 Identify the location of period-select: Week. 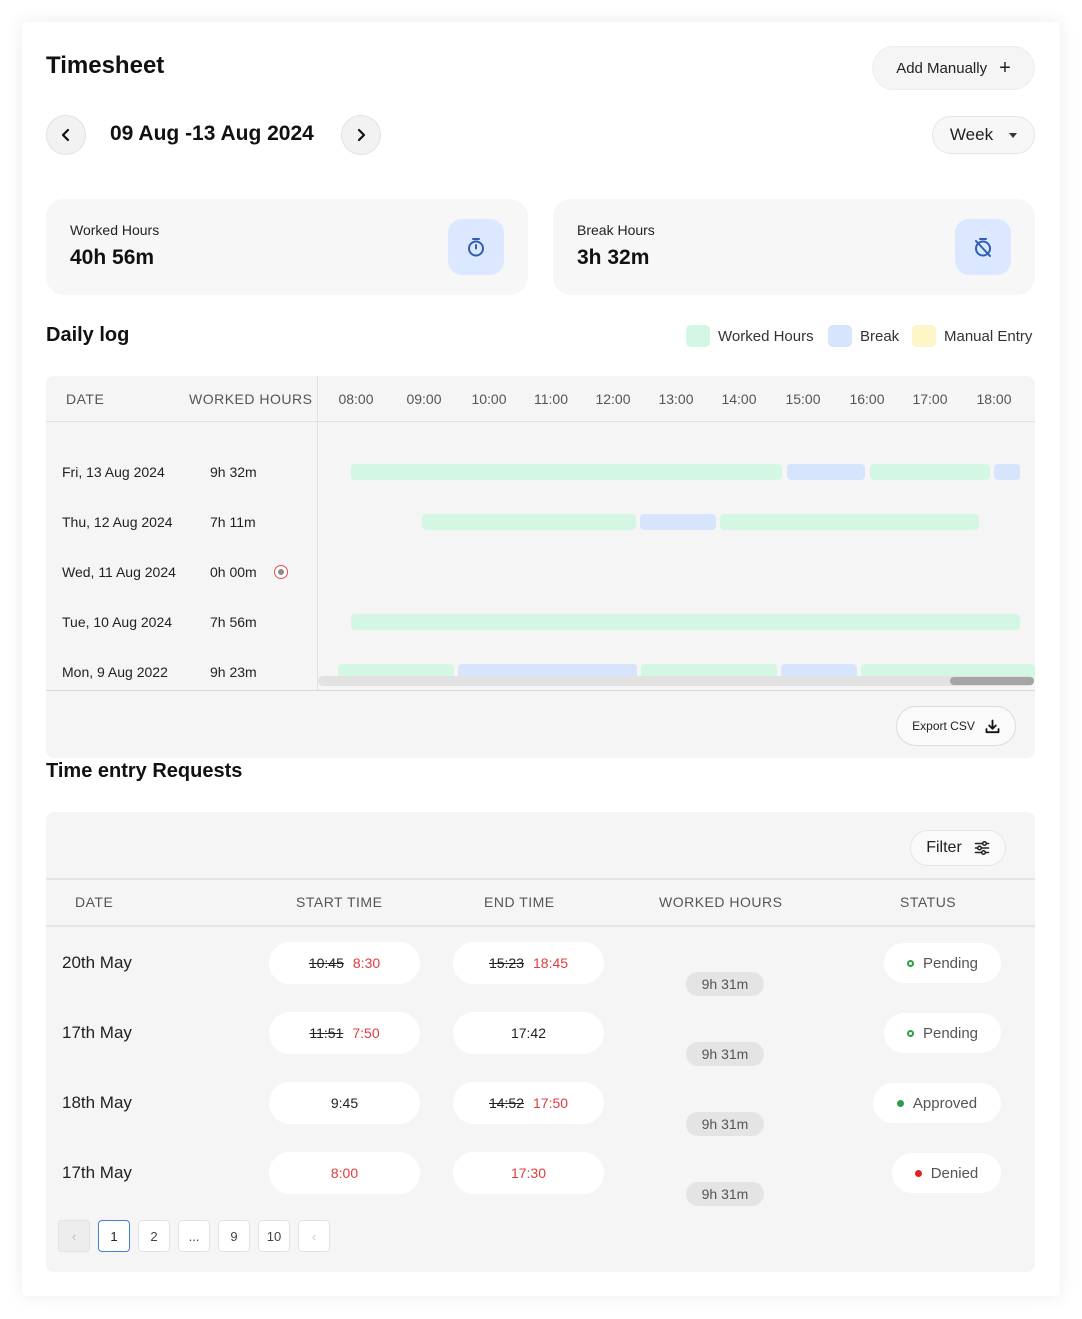
(983, 135).